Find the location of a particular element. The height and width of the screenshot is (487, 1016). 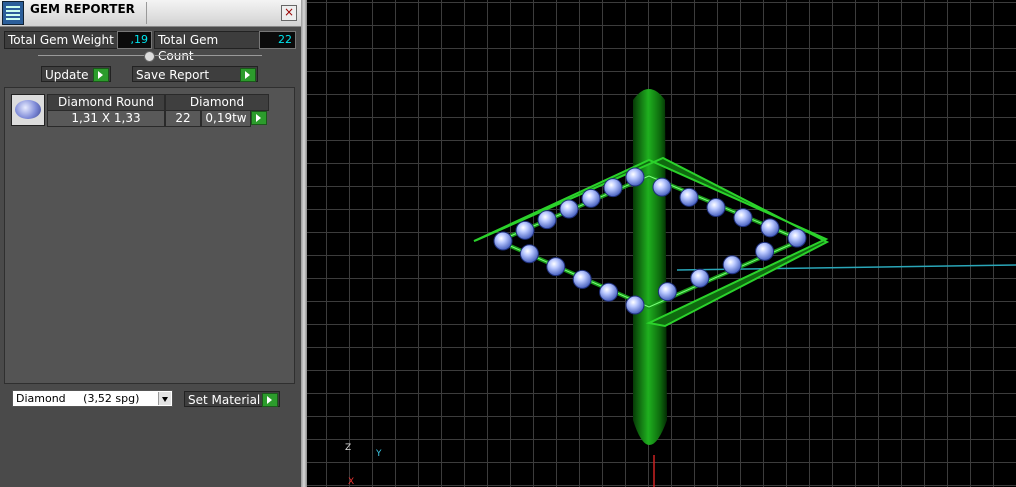

set-material-button: Set Material is located at coordinates (232, 399).